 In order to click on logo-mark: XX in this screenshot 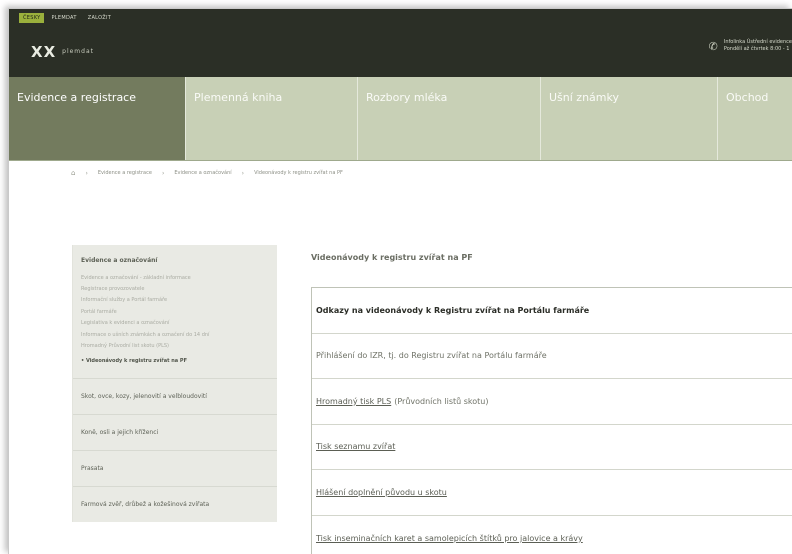, I will do `click(44, 52)`.